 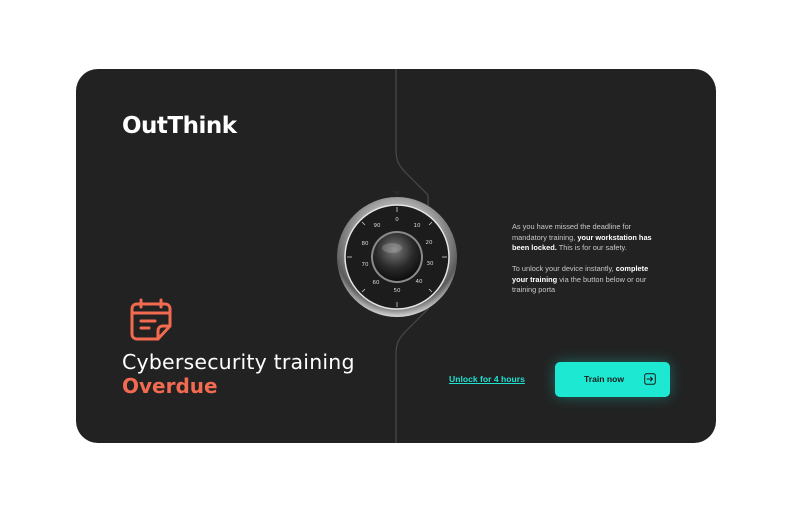 What do you see at coordinates (376, 283) in the screenshot?
I see `dial-number: 60` at bounding box center [376, 283].